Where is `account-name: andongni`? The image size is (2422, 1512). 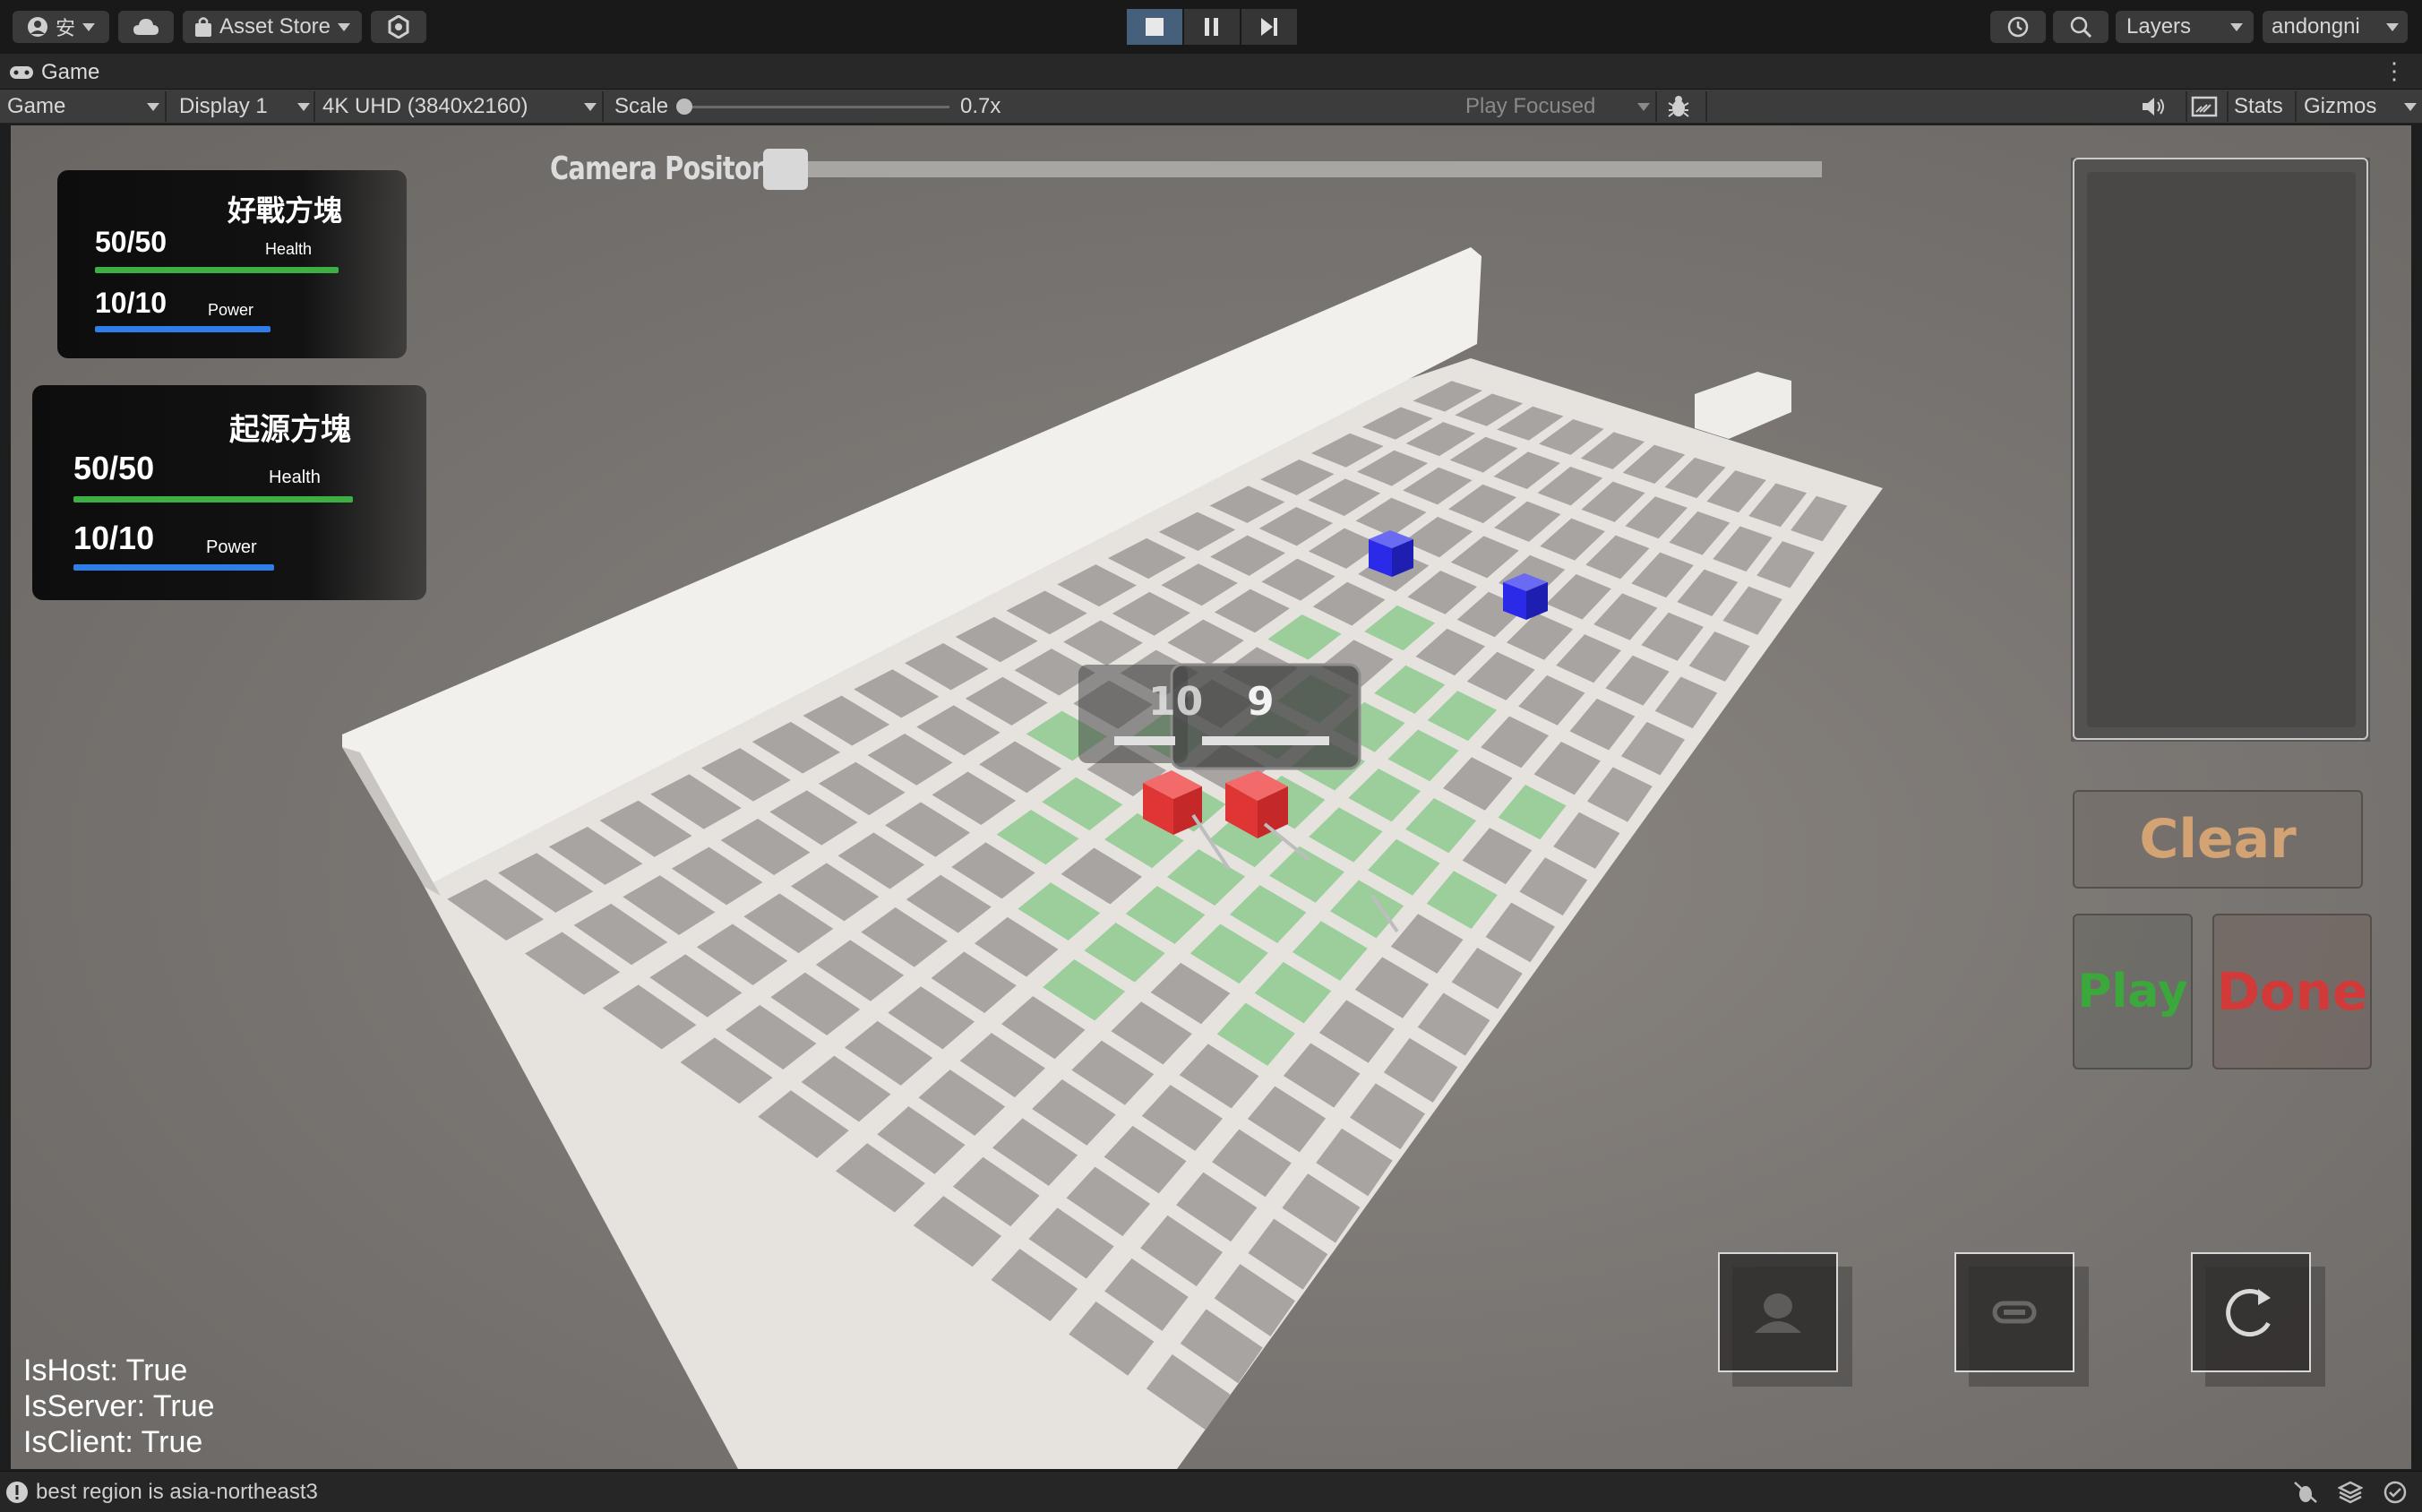
account-name: andongni is located at coordinates (2316, 27).